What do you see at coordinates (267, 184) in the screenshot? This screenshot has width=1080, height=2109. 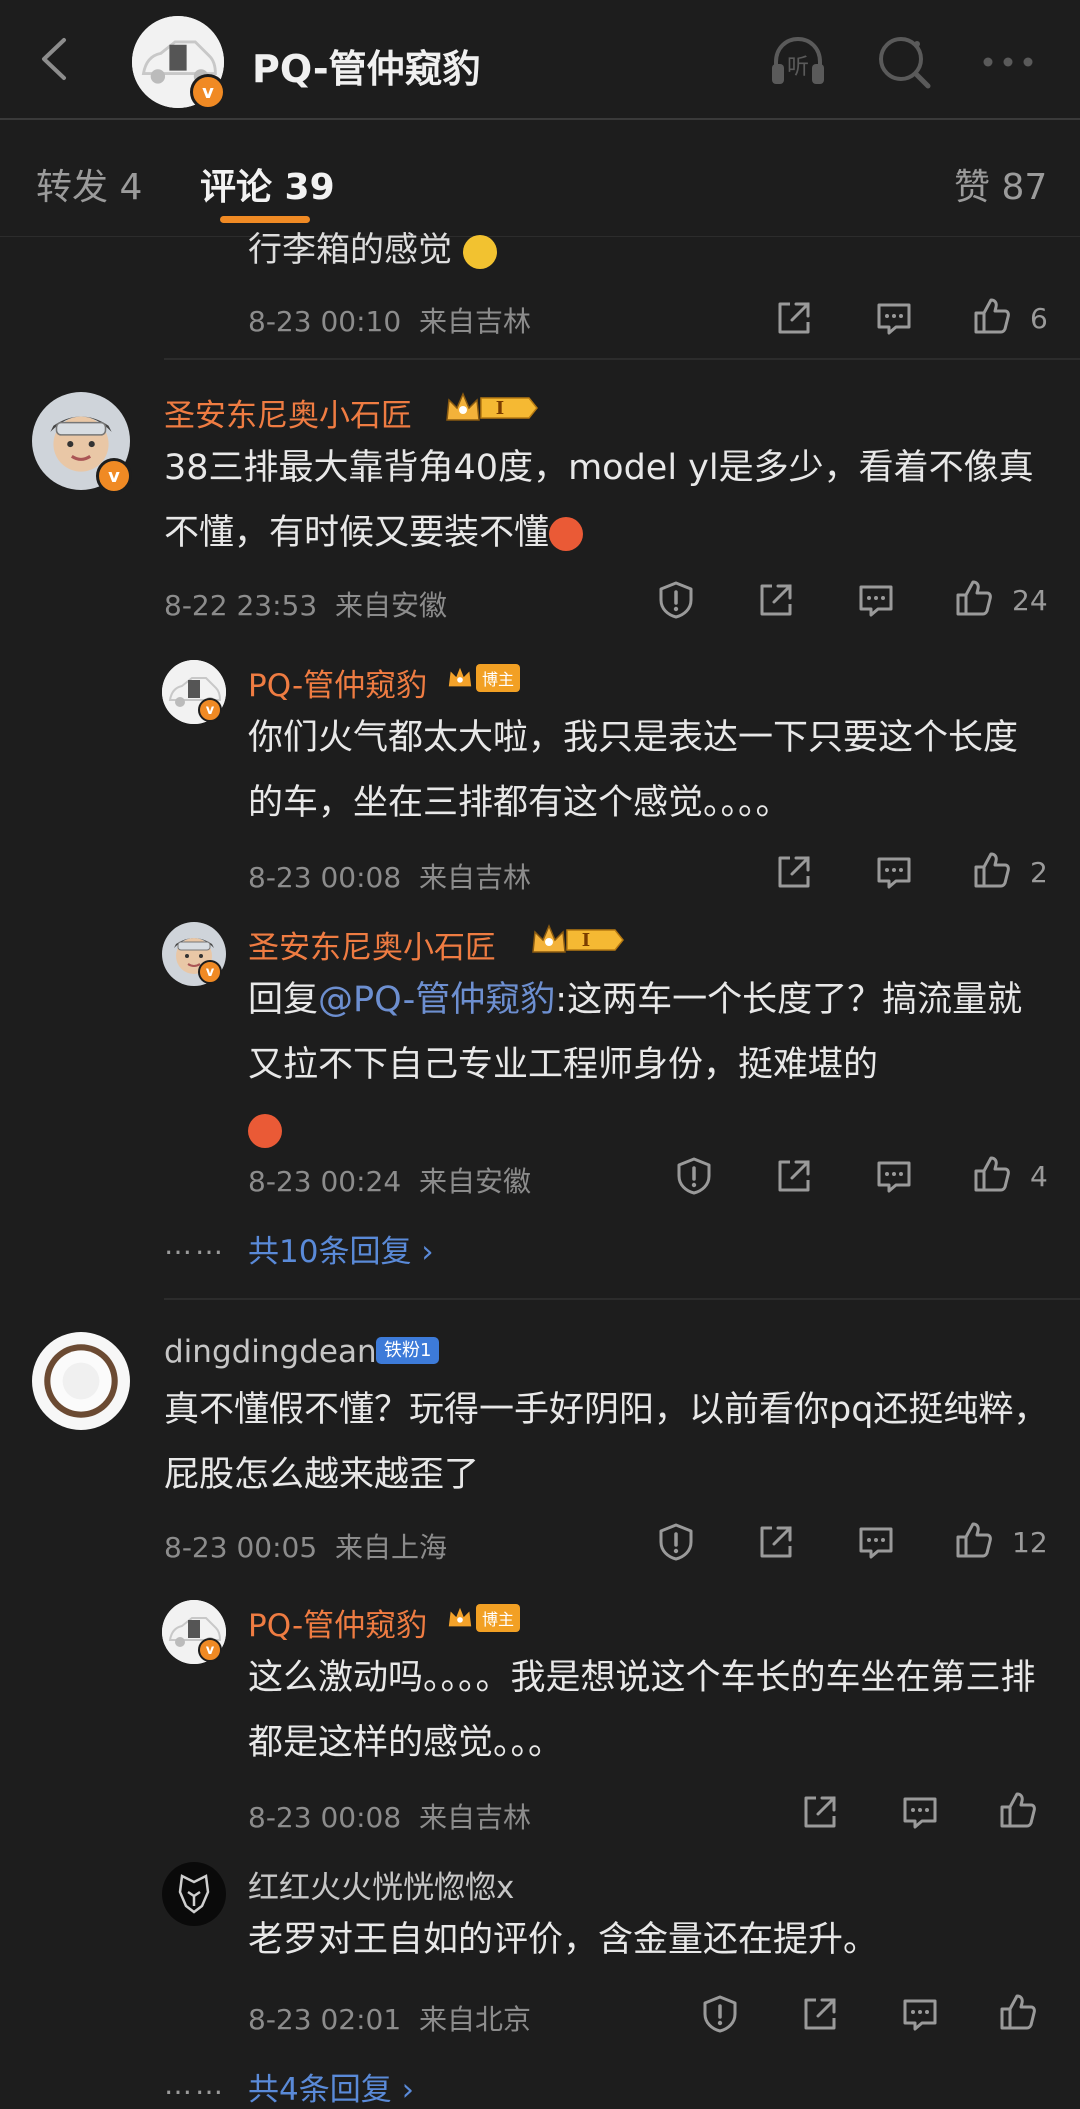 I see `tab-comments: 评论 39` at bounding box center [267, 184].